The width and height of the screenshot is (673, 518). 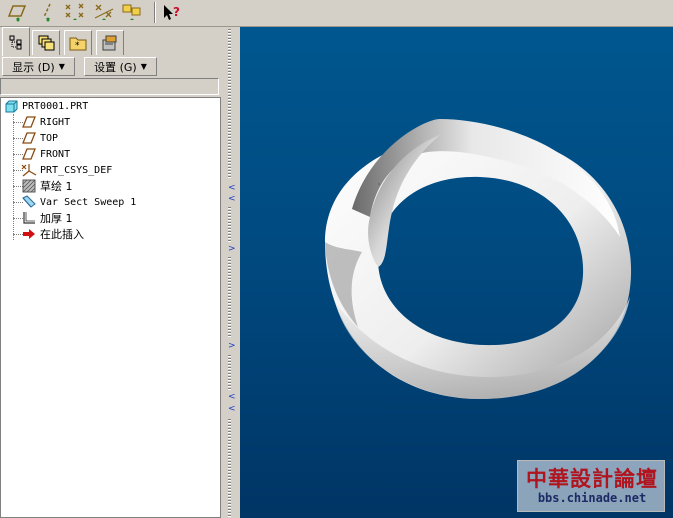 What do you see at coordinates (29, 170) in the screenshot?
I see `csys-icon` at bounding box center [29, 170].